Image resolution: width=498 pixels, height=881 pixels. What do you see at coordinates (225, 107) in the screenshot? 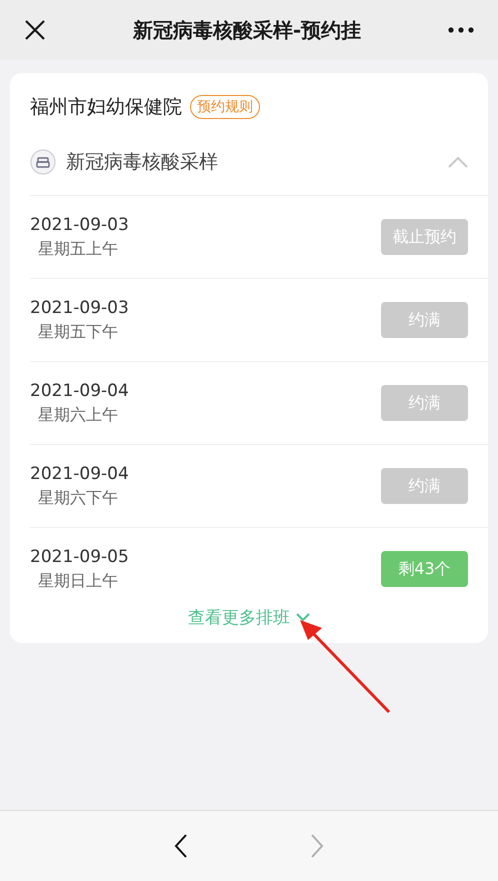
I see `rules-tag: 预约规则` at bounding box center [225, 107].